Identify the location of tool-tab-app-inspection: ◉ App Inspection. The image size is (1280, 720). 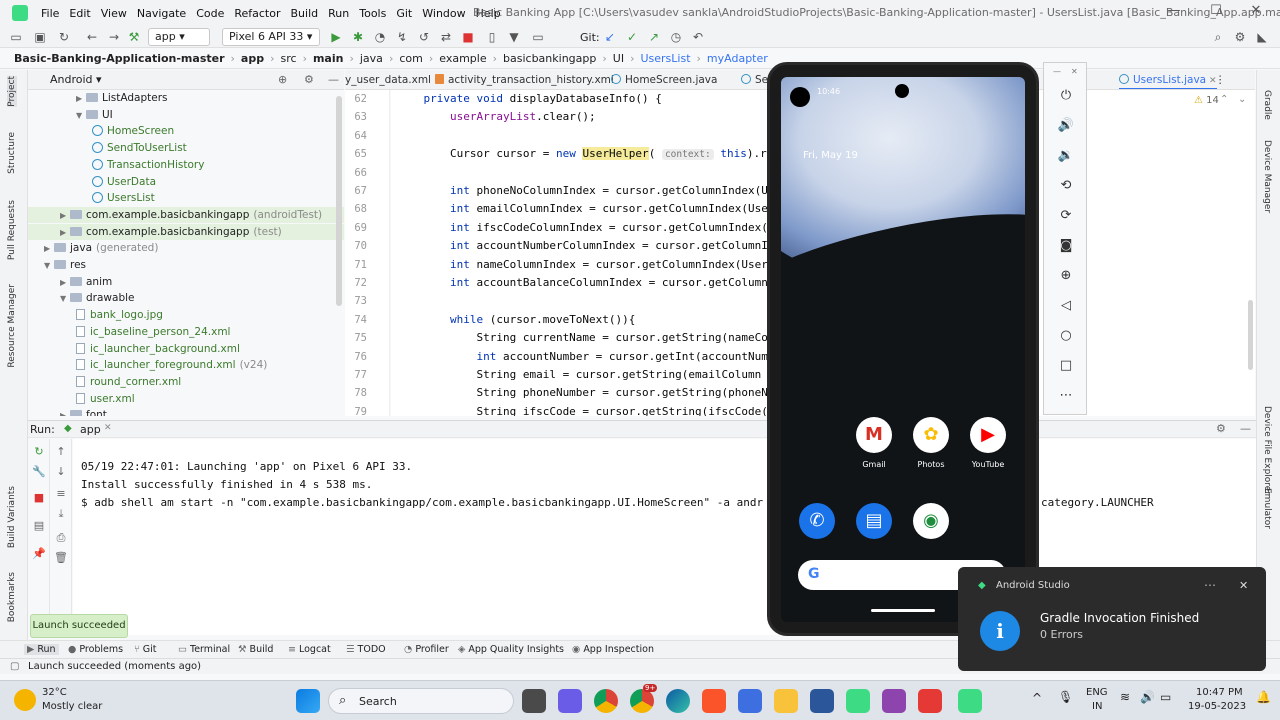
(613, 649).